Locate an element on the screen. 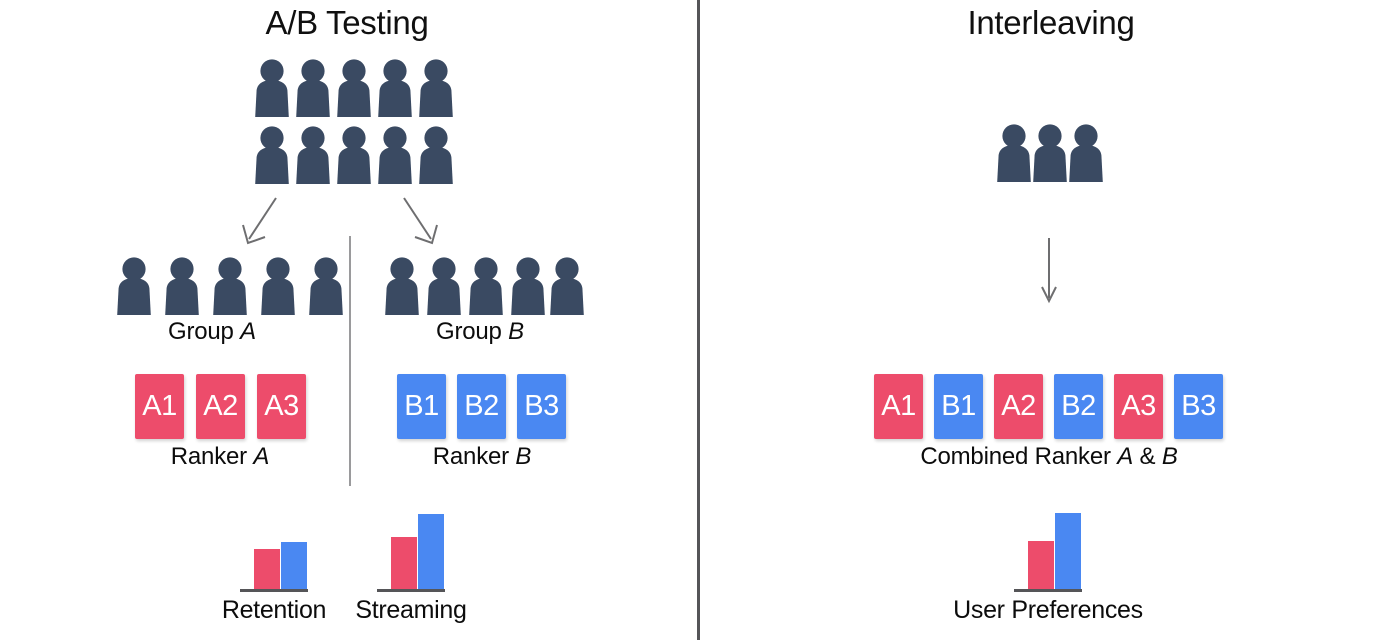 The width and height of the screenshot is (1400, 640). page-title-ab-testing: A/B Testing is located at coordinates (347, 22).